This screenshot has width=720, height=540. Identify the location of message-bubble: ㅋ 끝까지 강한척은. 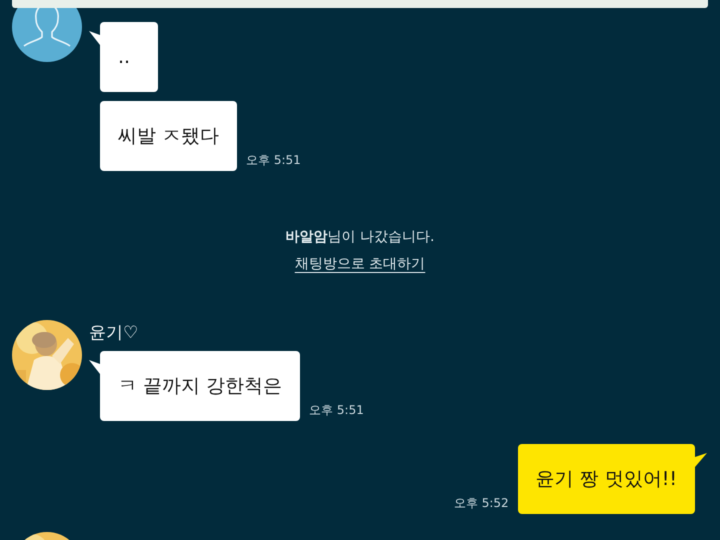
(200, 386).